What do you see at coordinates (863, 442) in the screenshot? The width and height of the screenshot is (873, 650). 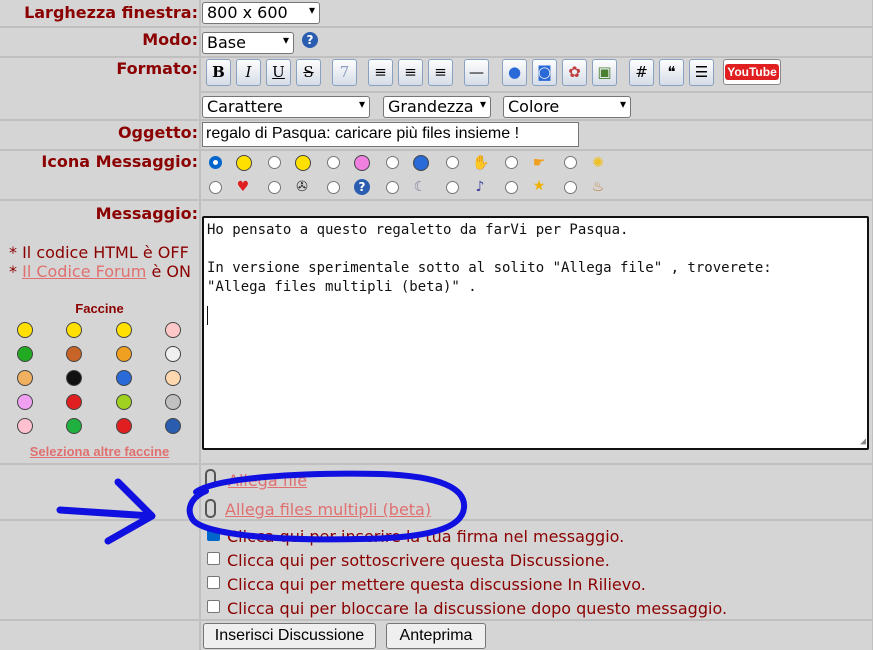 I see `resize-handle-icon: ◢` at bounding box center [863, 442].